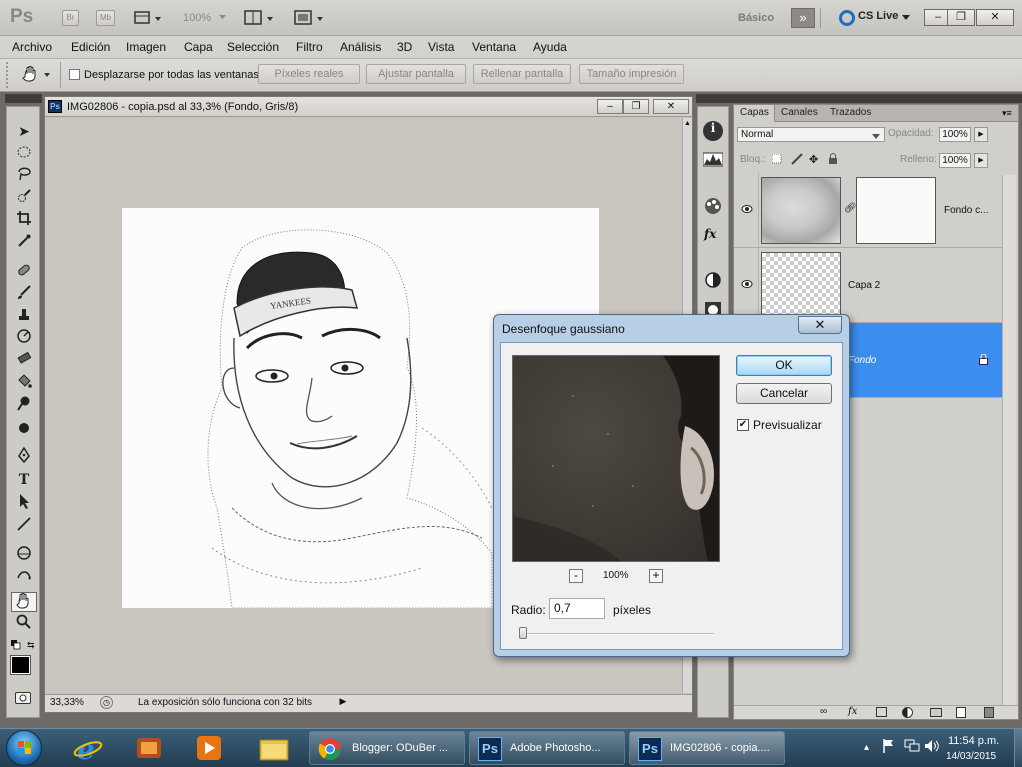  What do you see at coordinates (24, 154) in the screenshot?
I see `marquee-tool-icon` at bounding box center [24, 154].